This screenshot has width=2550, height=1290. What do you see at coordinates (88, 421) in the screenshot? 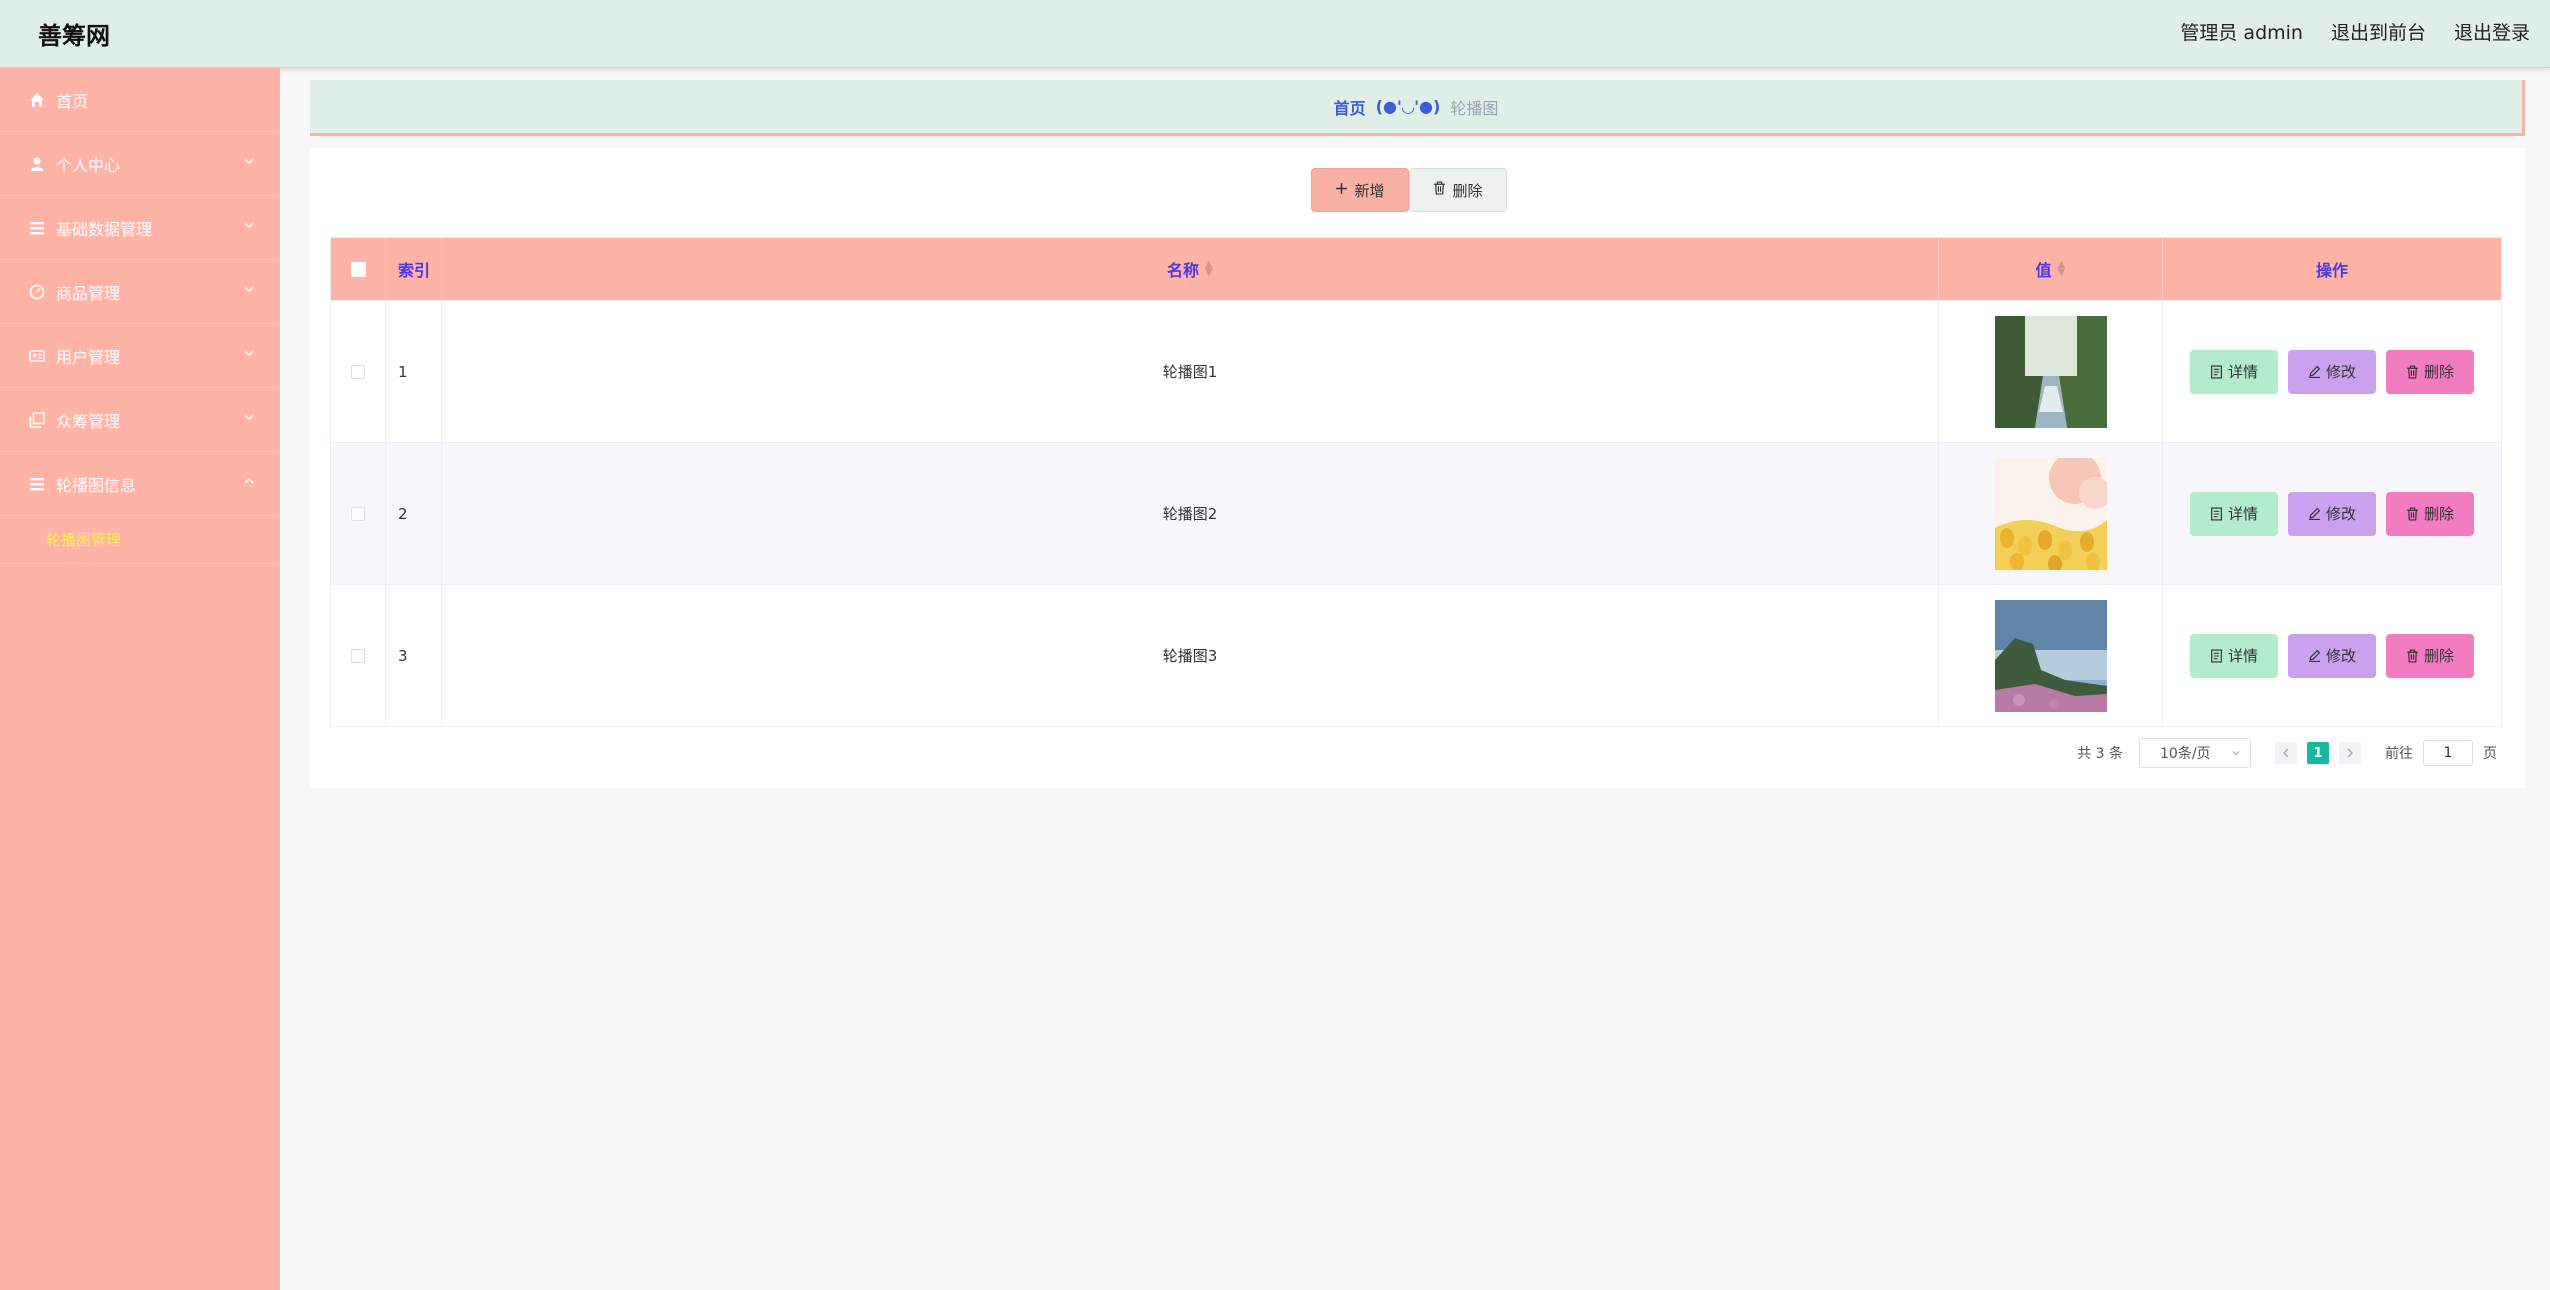
I see `sidebar-item-label: 众筹管理` at bounding box center [88, 421].